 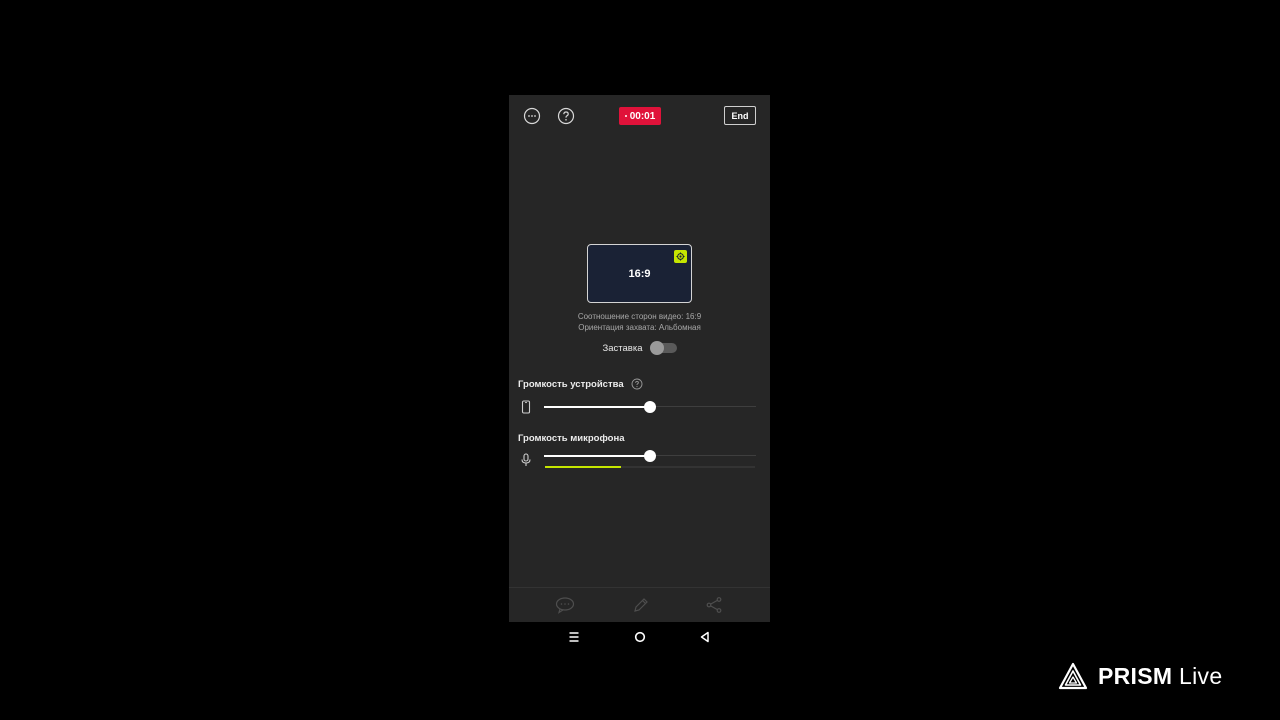 I want to click on preview-settings-button, so click(x=680, y=256).